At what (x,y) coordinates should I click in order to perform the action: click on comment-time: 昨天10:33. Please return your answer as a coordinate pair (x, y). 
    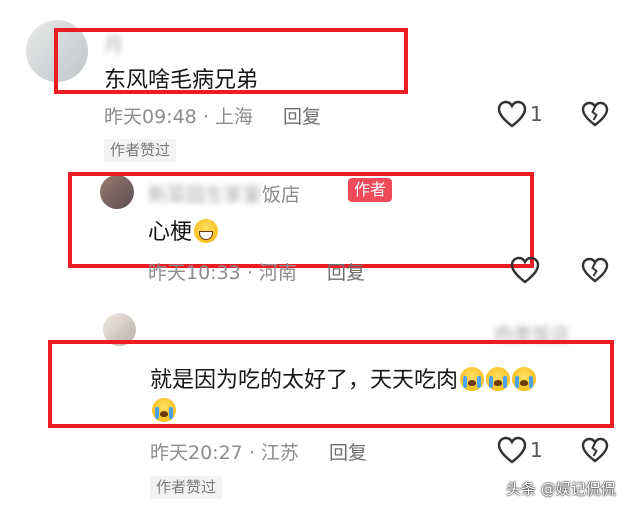
    Looking at the image, I should click on (194, 273).